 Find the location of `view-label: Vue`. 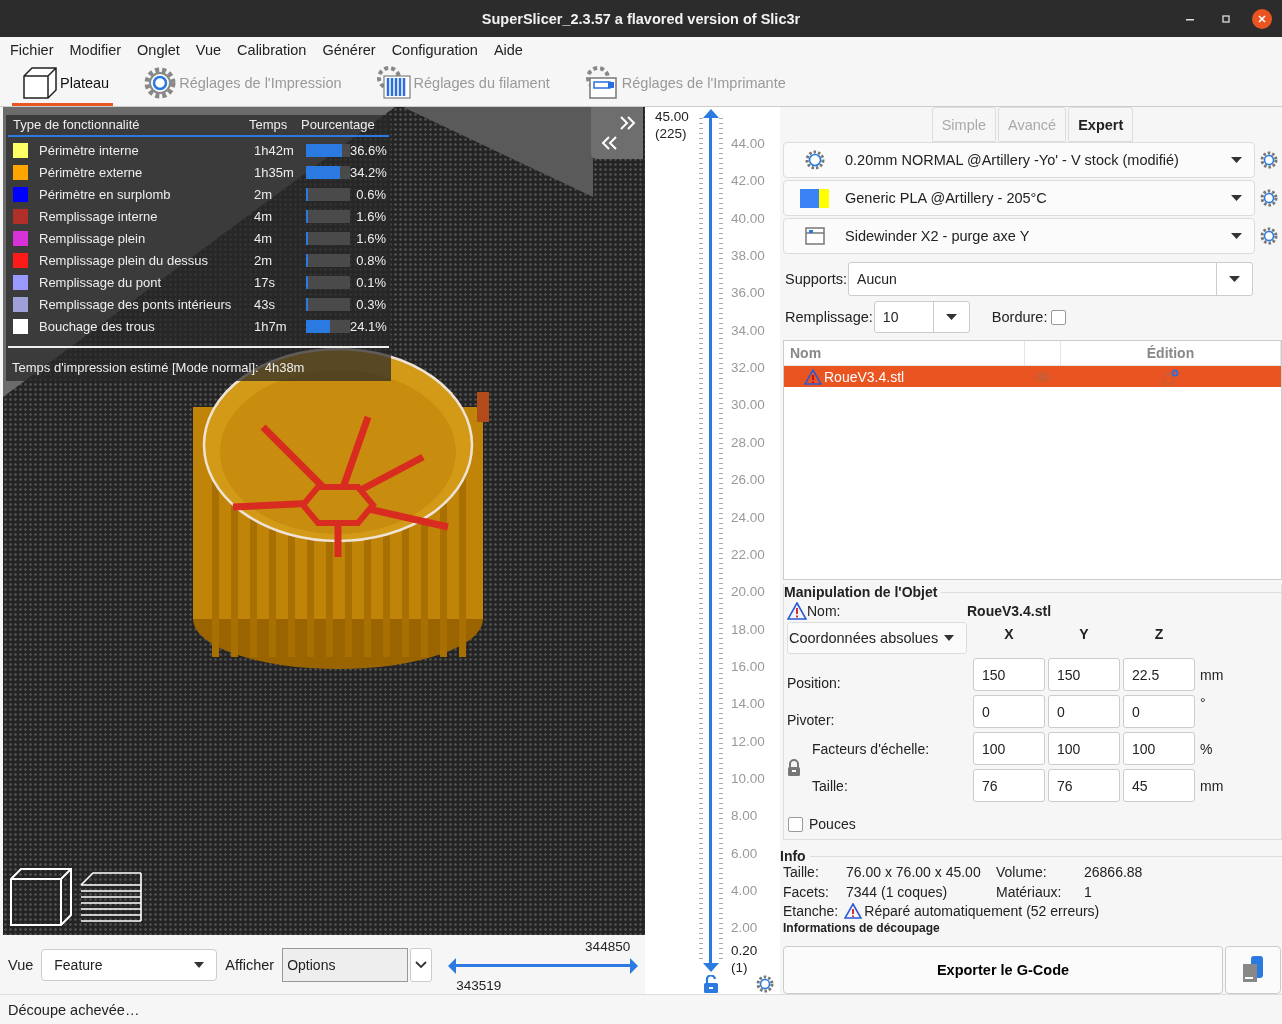

view-label: Vue is located at coordinates (21, 964).